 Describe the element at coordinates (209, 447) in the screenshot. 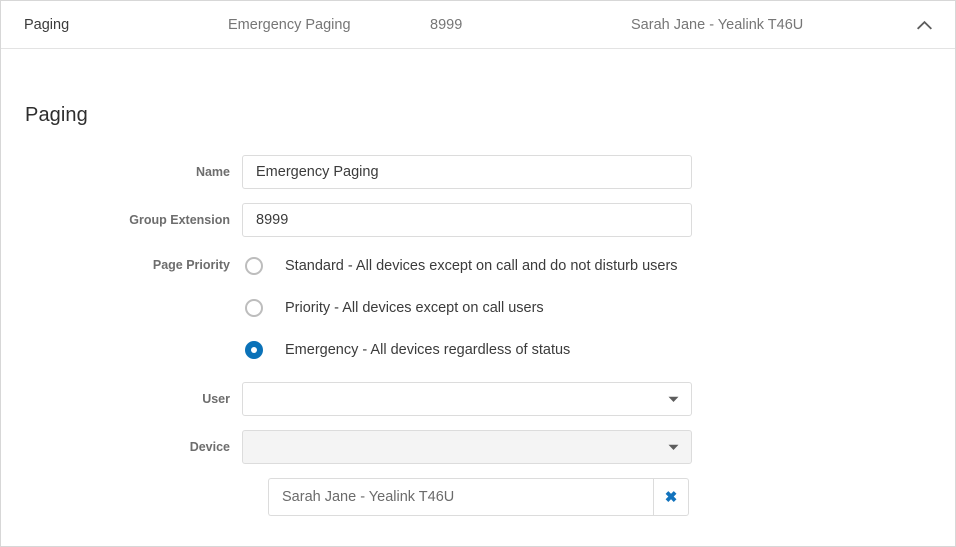

I see `label-device: Device` at that location.